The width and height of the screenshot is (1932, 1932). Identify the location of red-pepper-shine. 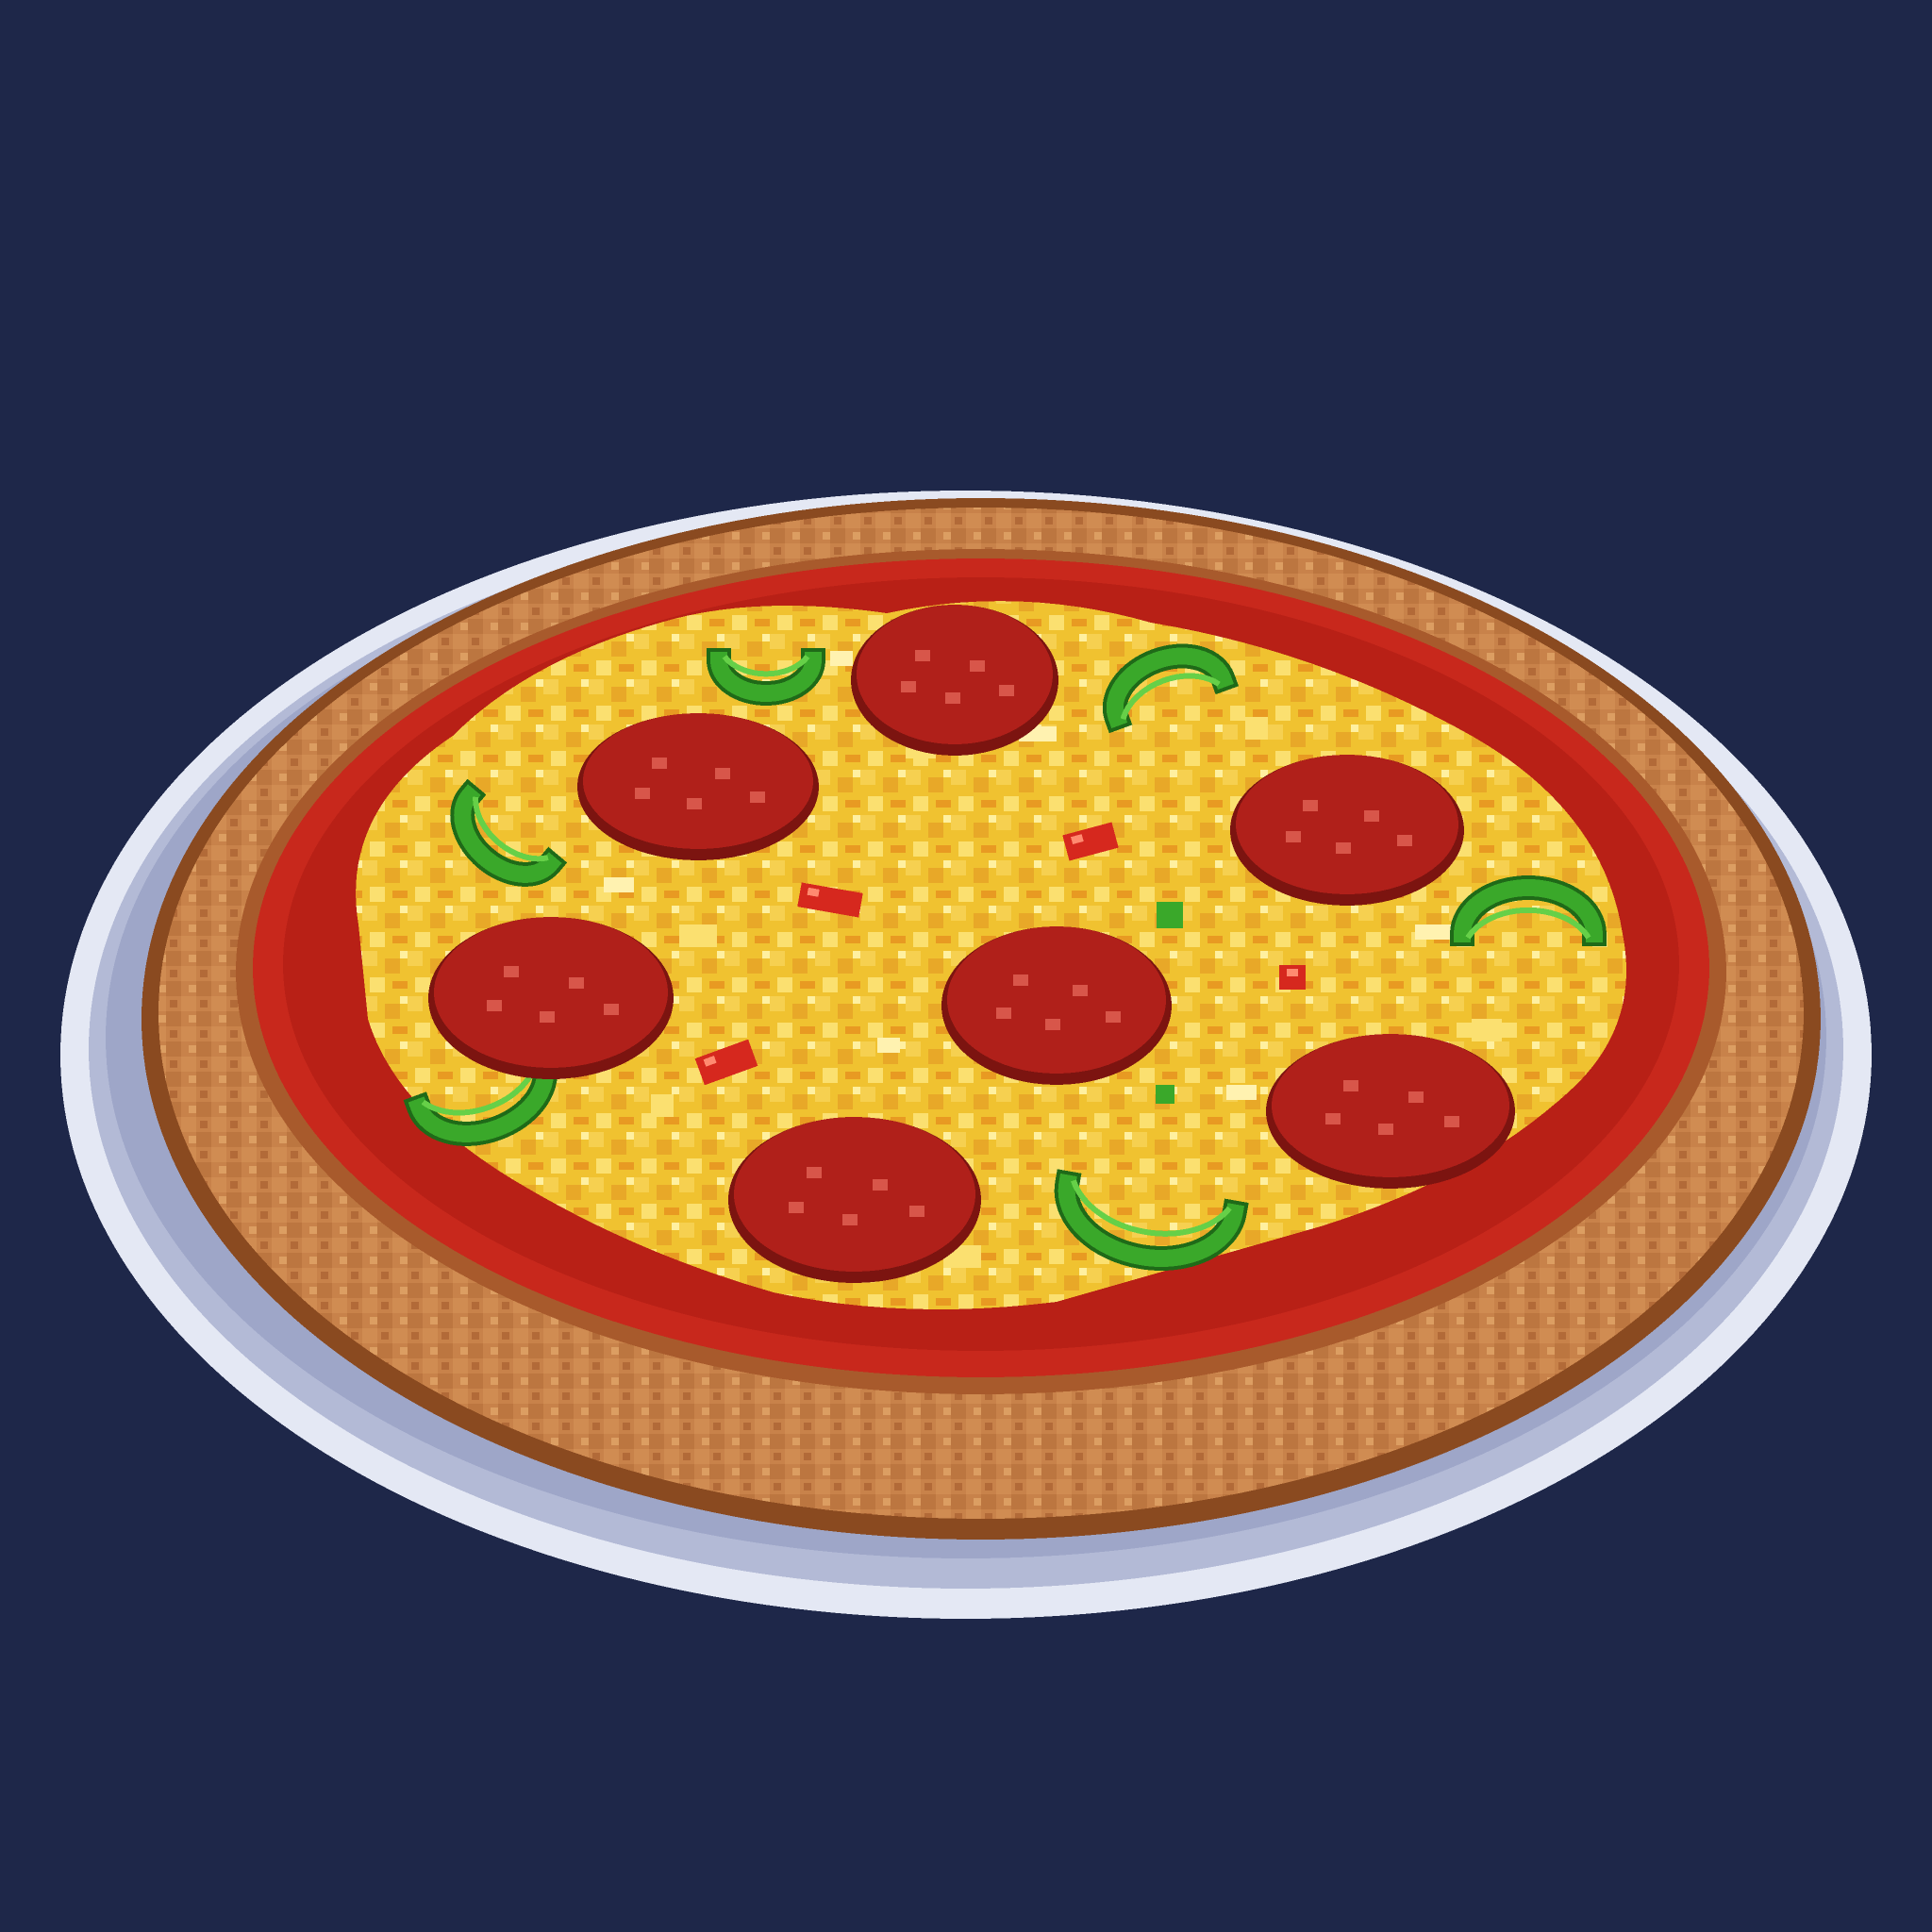
(1292, 972).